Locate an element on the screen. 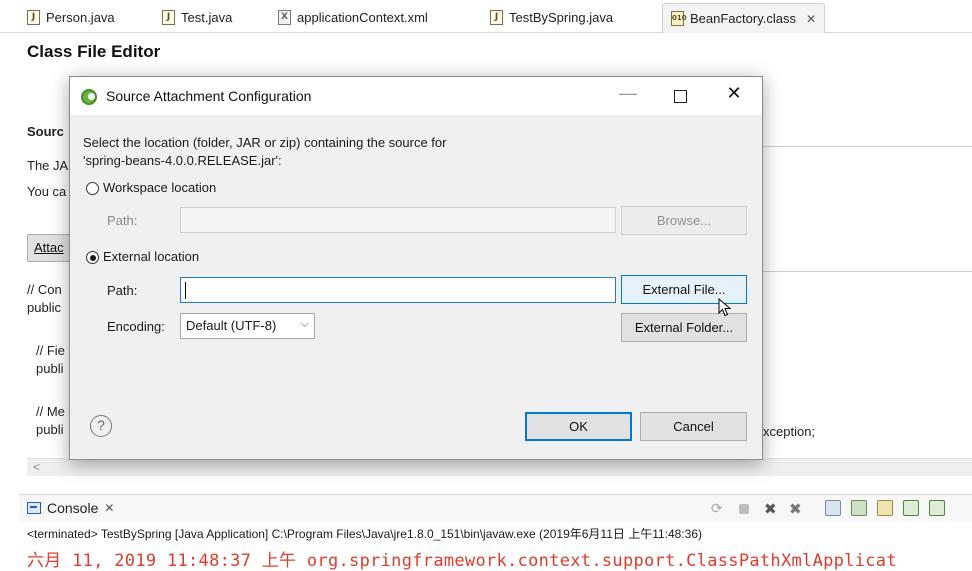  clear-console-icon is located at coordinates (833, 508).